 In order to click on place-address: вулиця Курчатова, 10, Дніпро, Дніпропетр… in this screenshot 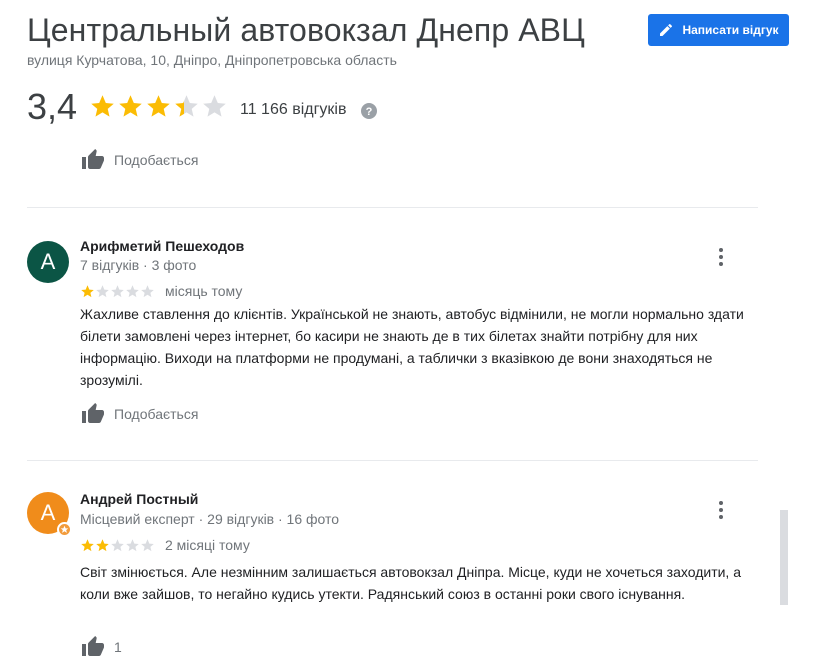, I will do `click(212, 60)`.